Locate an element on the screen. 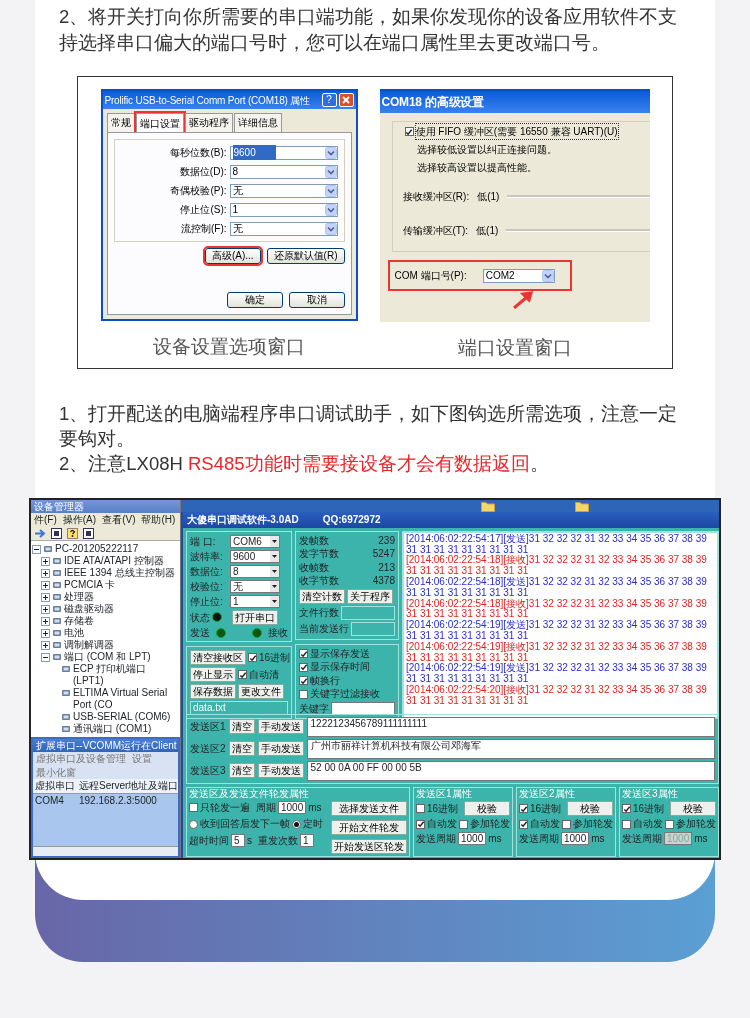 The image size is (750, 1018). number-field: 1 is located at coordinates (307, 840).